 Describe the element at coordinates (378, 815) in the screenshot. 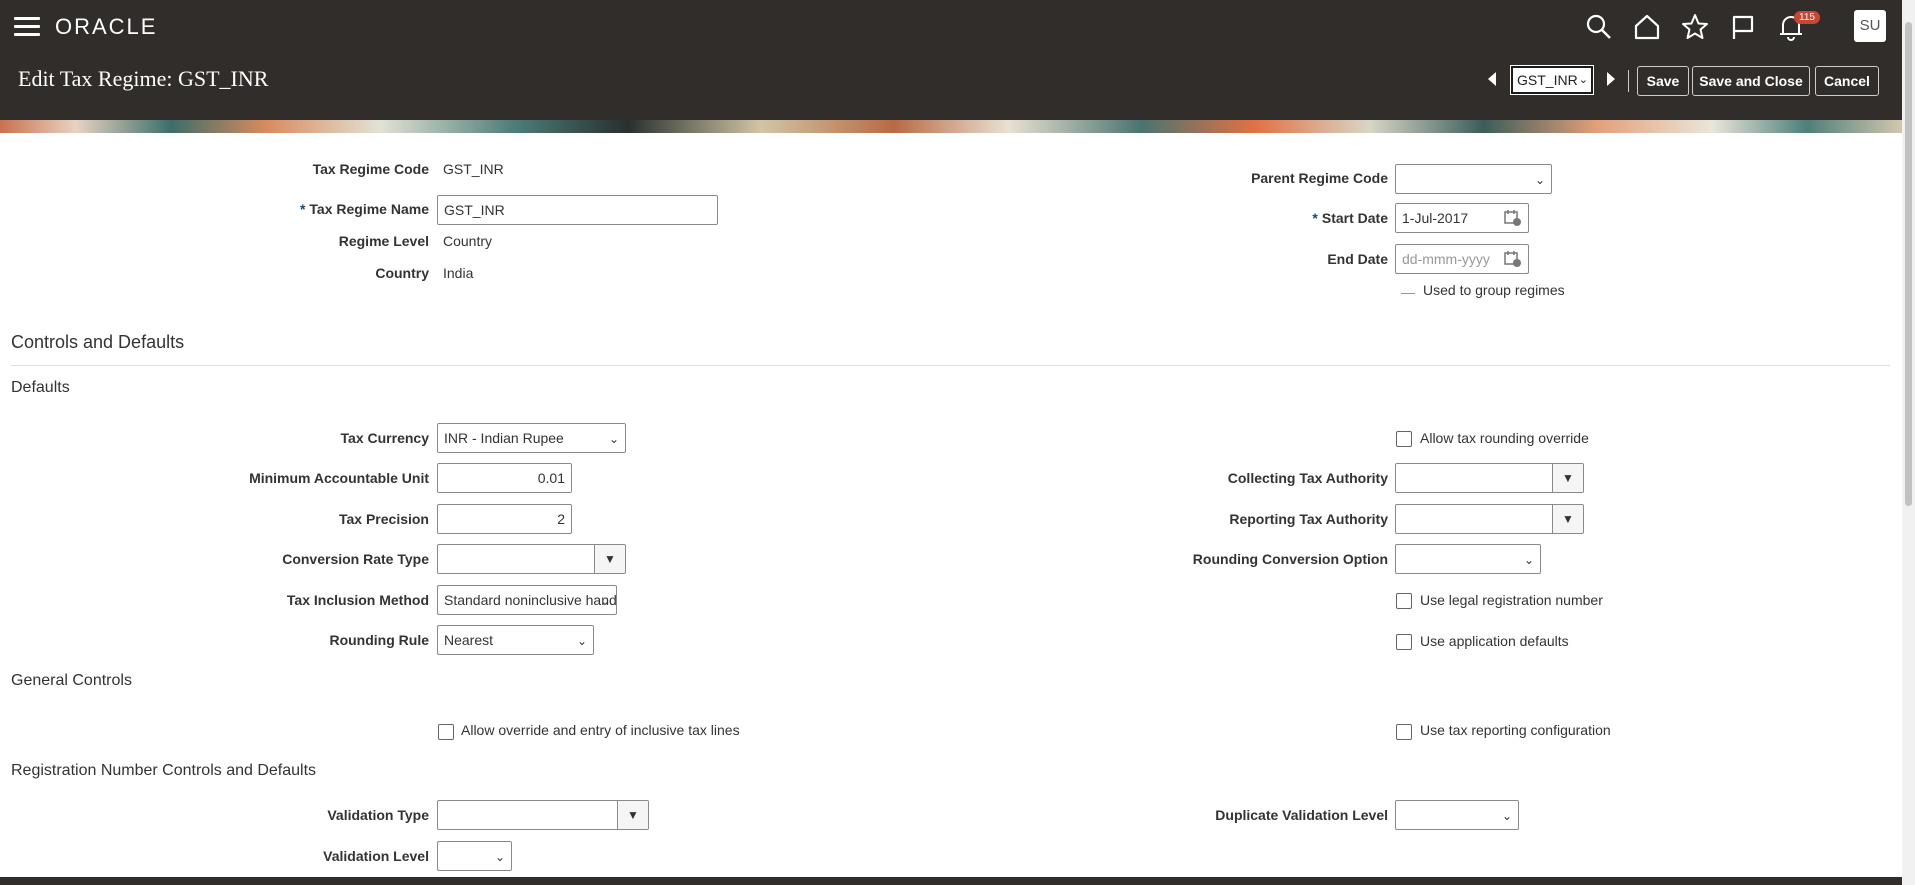

I see `validation-type-label: Validation Type` at that location.